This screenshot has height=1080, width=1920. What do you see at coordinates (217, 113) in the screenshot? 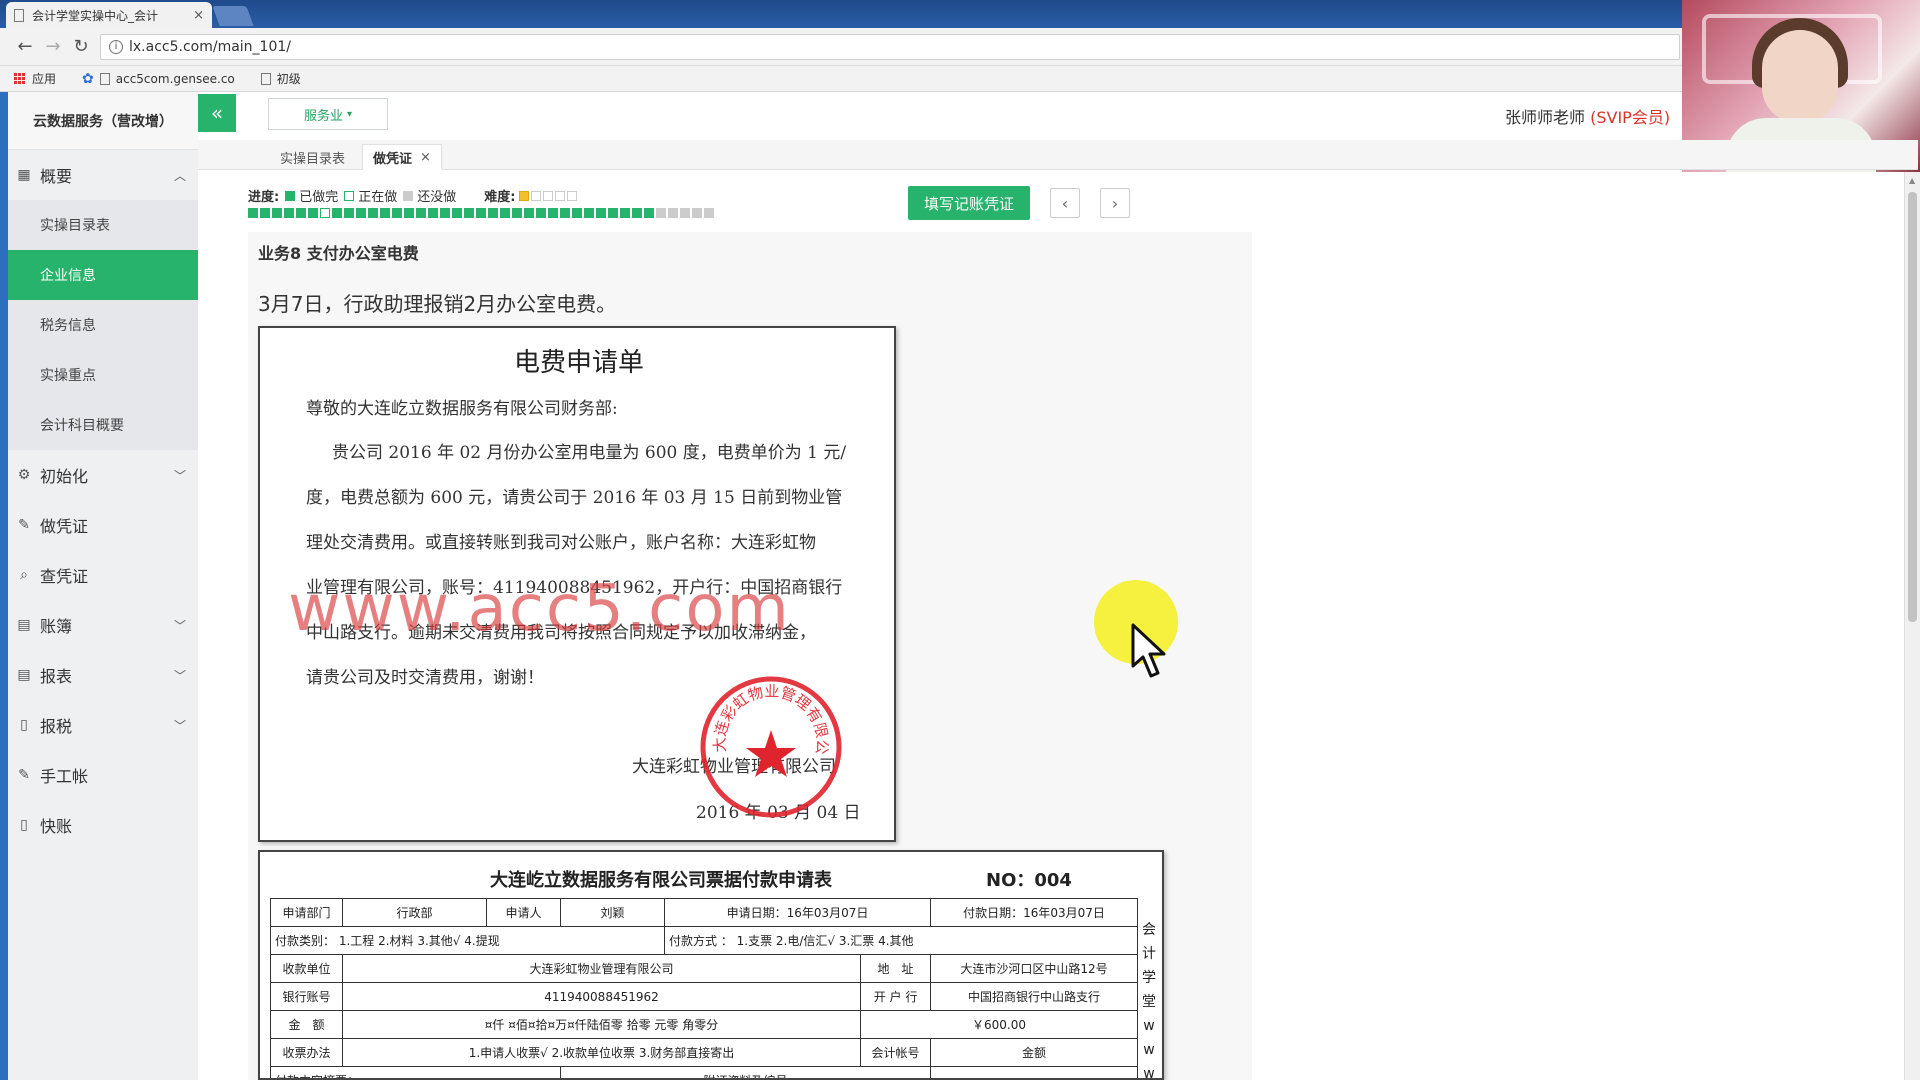
I see `collapse-sidebar-button: «` at bounding box center [217, 113].